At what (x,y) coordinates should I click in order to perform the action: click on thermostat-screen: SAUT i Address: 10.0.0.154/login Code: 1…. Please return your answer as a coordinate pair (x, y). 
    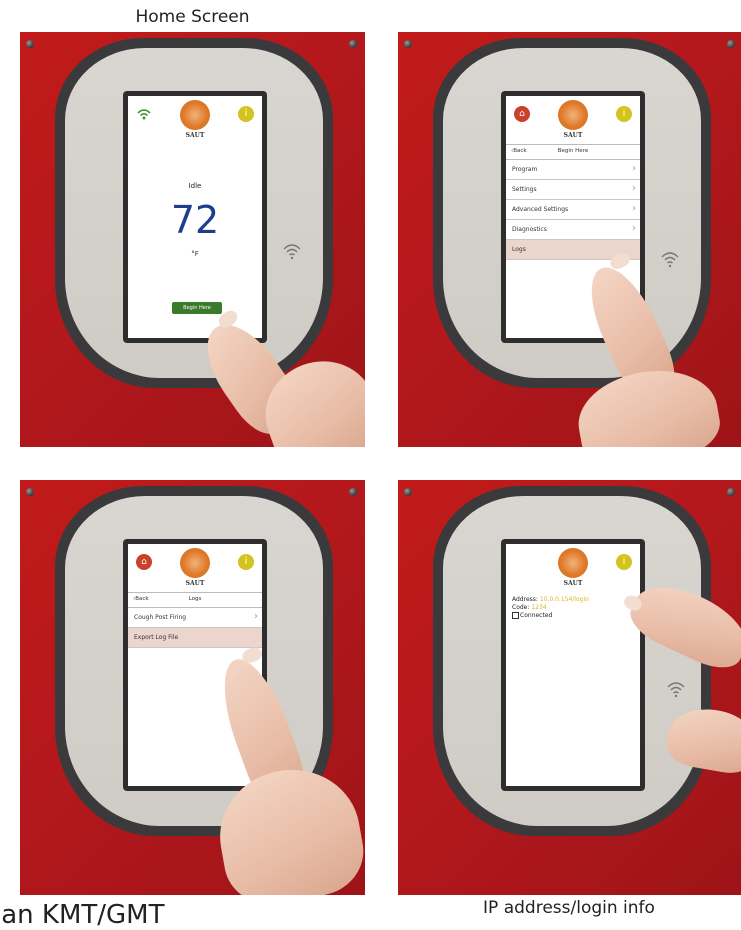
    Looking at the image, I should click on (573, 665).